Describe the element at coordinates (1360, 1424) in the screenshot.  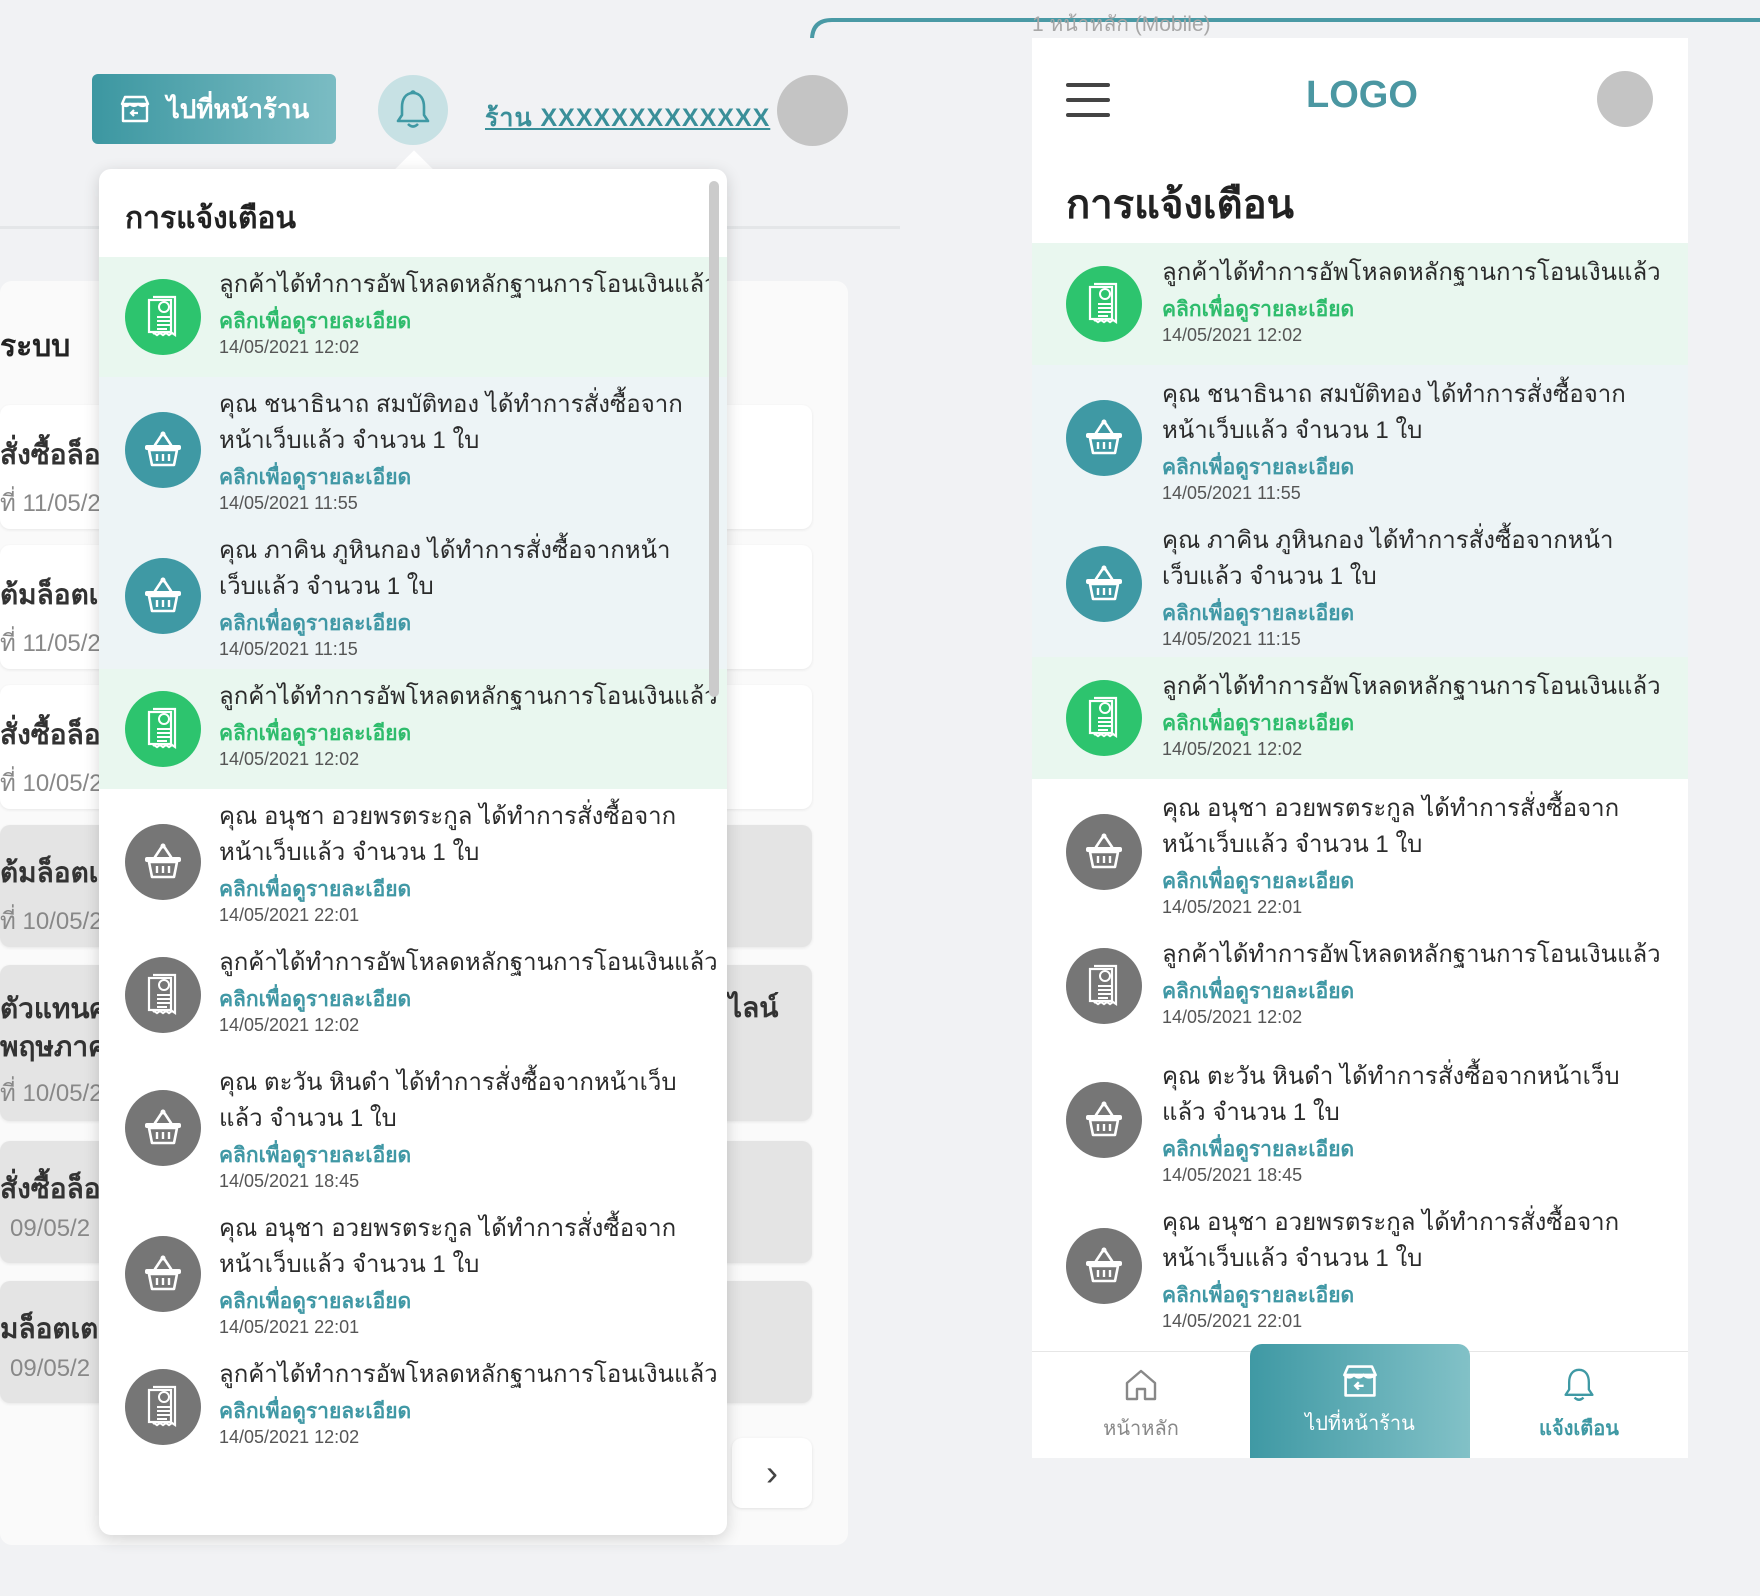
I see `tab-go-to-store-label: ไปที่หน้าร้าน` at that location.